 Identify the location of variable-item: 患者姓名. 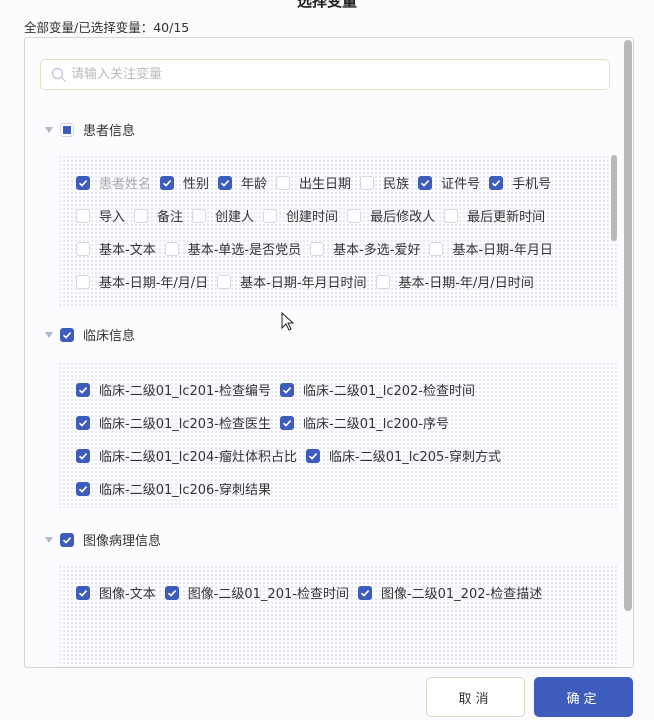
(113, 182).